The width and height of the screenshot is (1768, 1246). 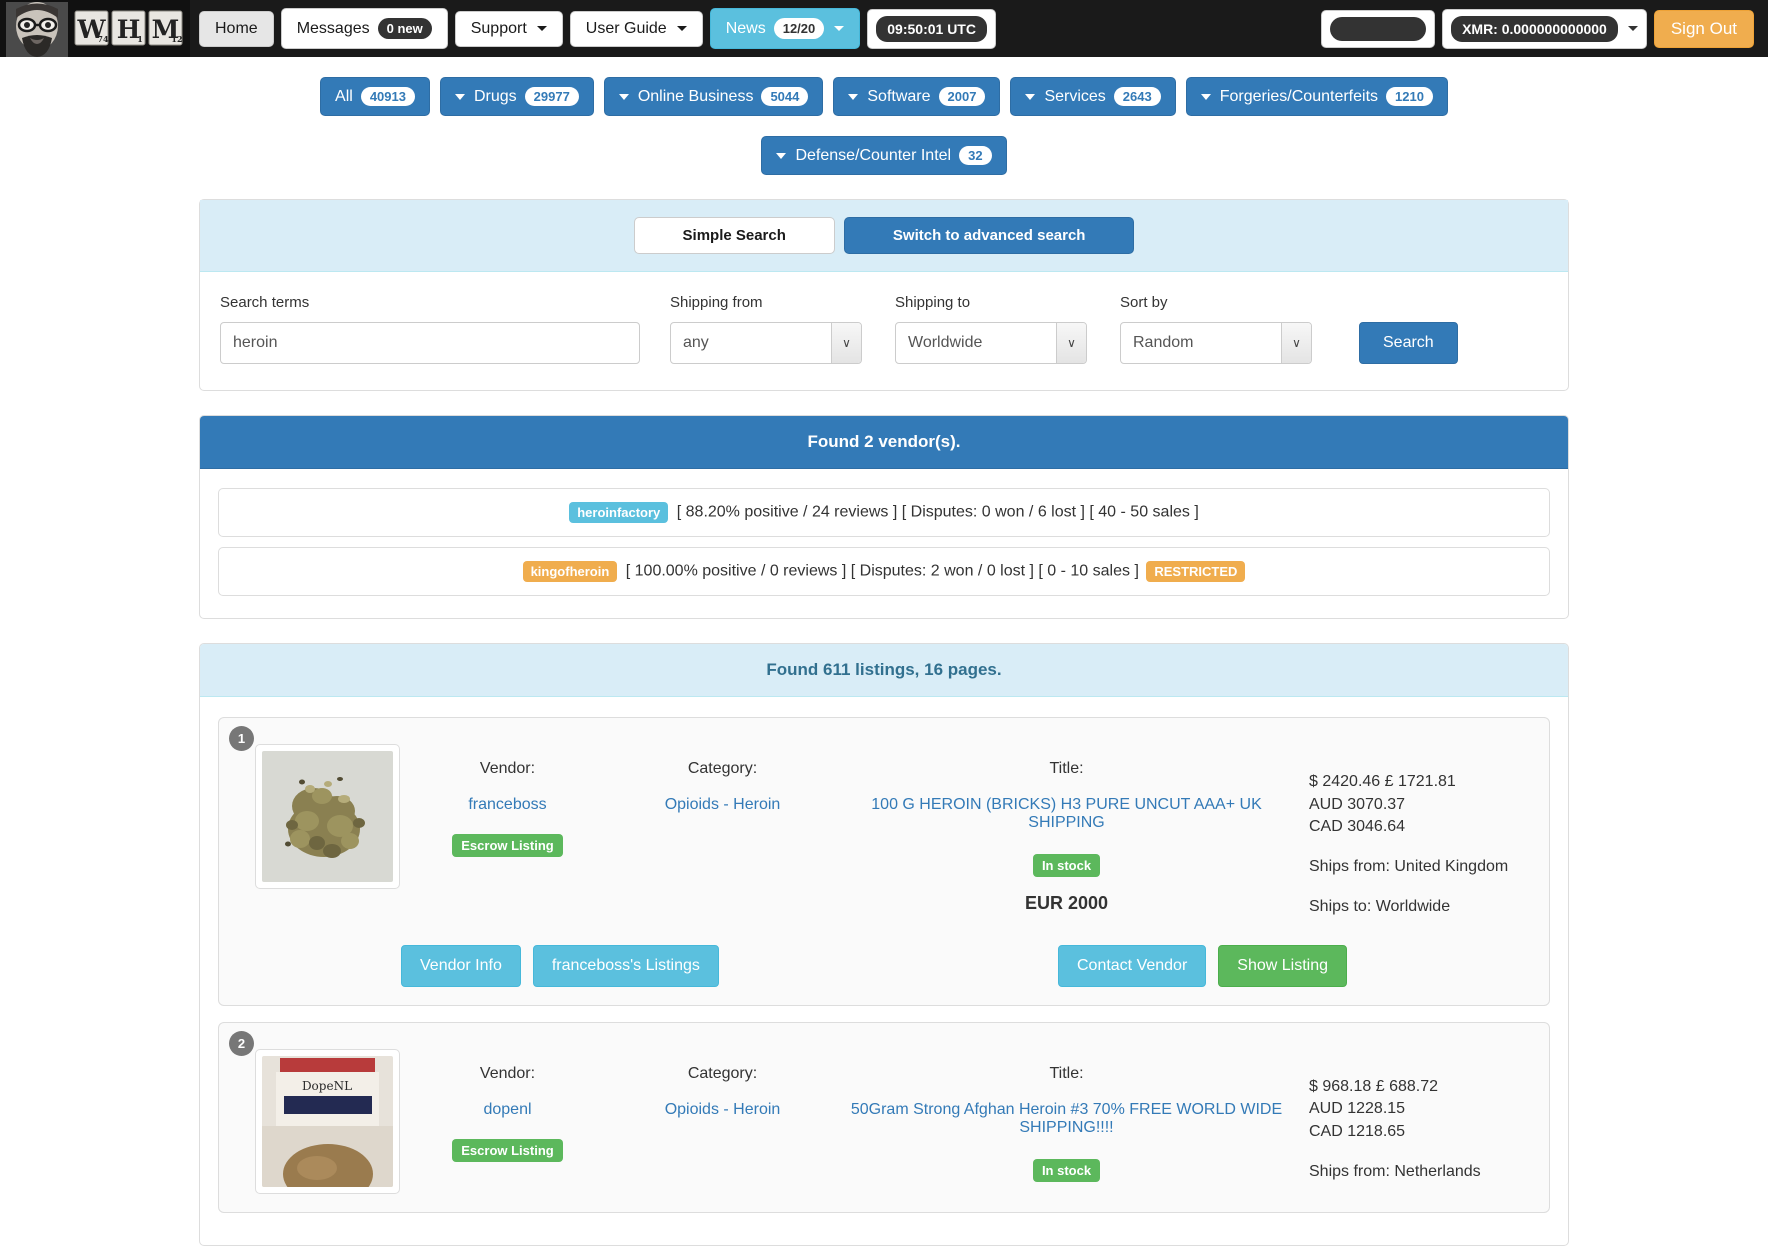 What do you see at coordinates (991, 343) in the screenshot?
I see `shipping-to-select: Worldwide ∨` at bounding box center [991, 343].